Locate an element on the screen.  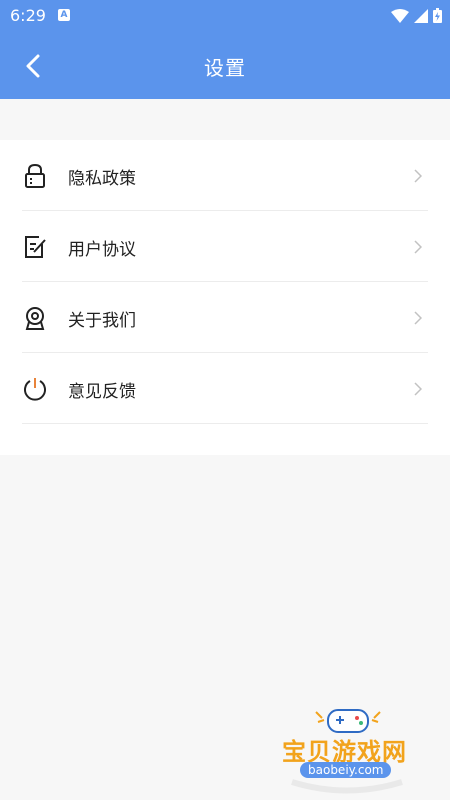
battery-icon is located at coordinates (437, 15).